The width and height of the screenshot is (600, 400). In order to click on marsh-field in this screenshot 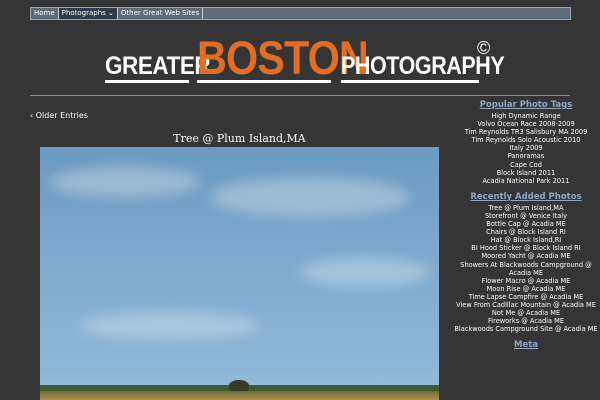, I will do `click(239, 395)`.